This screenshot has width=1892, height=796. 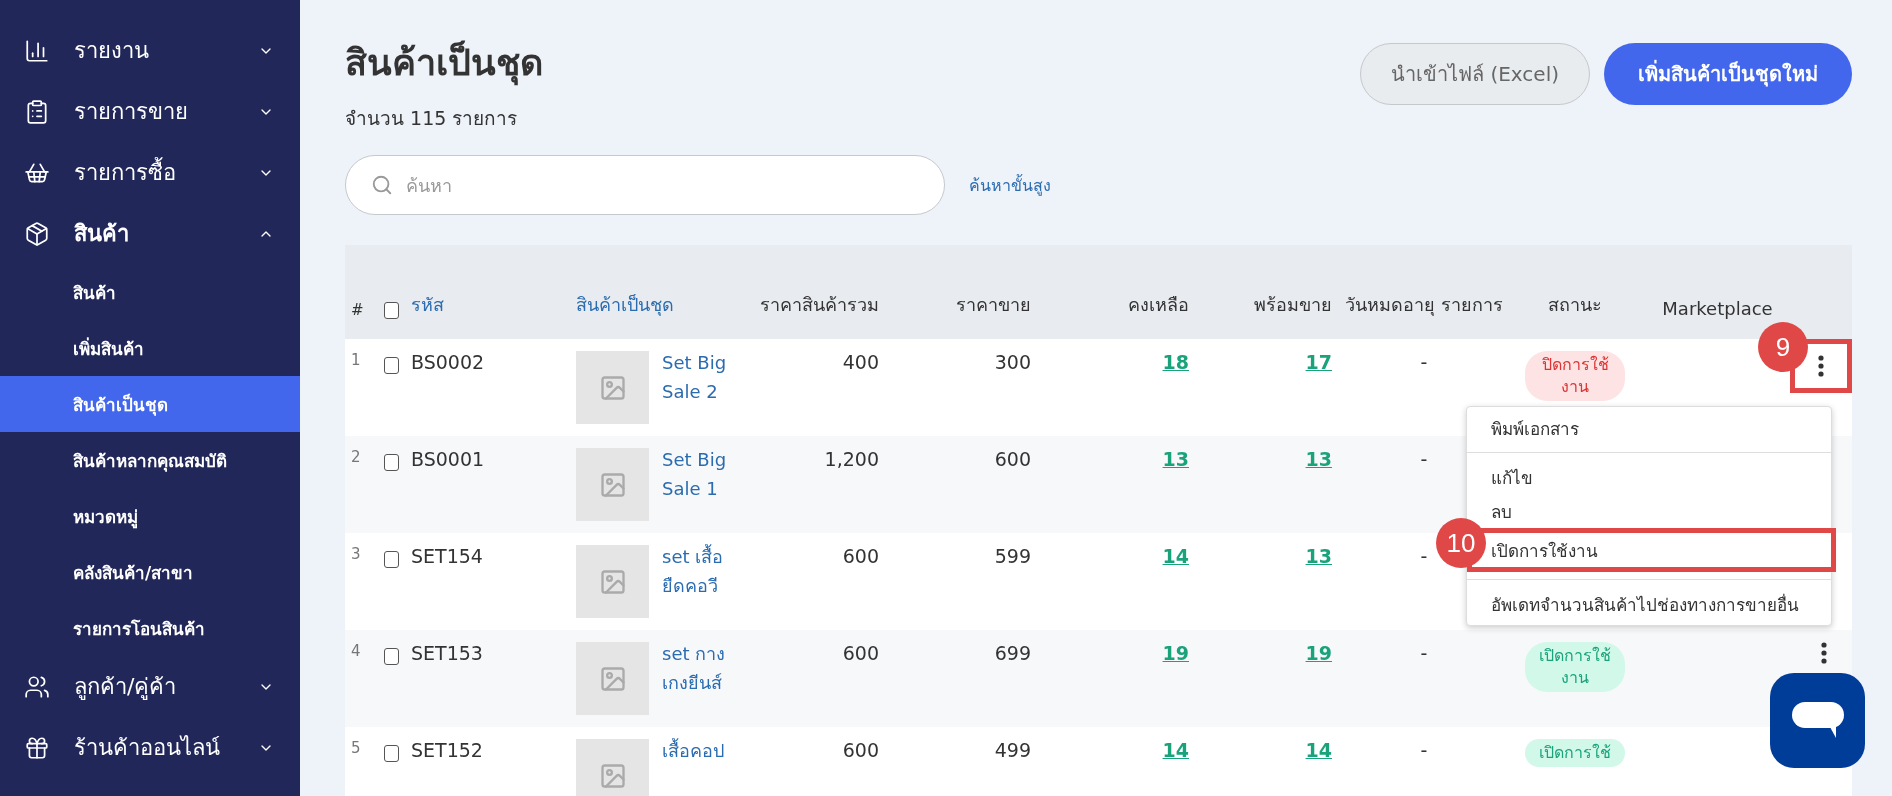 I want to click on column-header: พร้อมขาย, so click(x=1293, y=305).